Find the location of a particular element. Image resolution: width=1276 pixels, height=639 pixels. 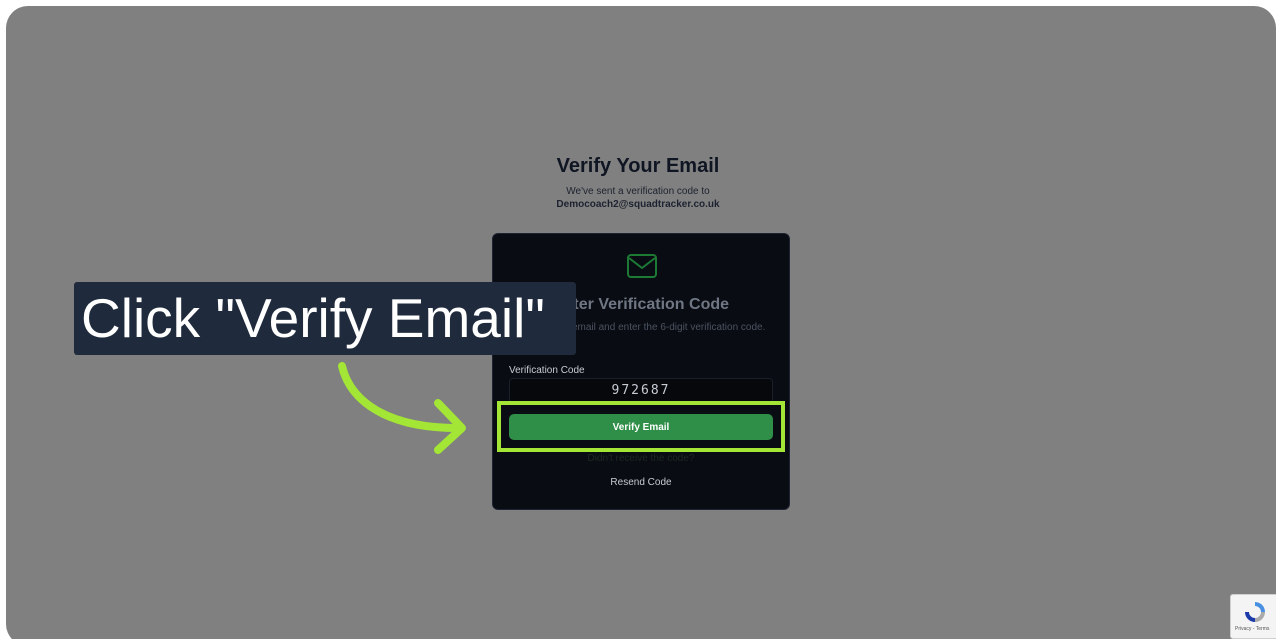

recaptcha-links: Privacy - Terms is located at coordinates (1252, 629).